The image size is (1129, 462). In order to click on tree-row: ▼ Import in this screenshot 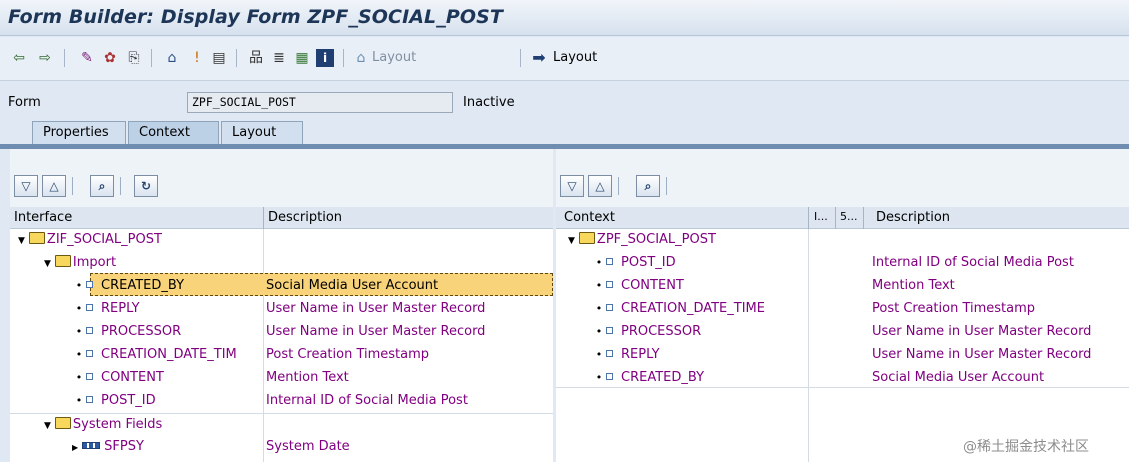, I will do `click(281, 263)`.